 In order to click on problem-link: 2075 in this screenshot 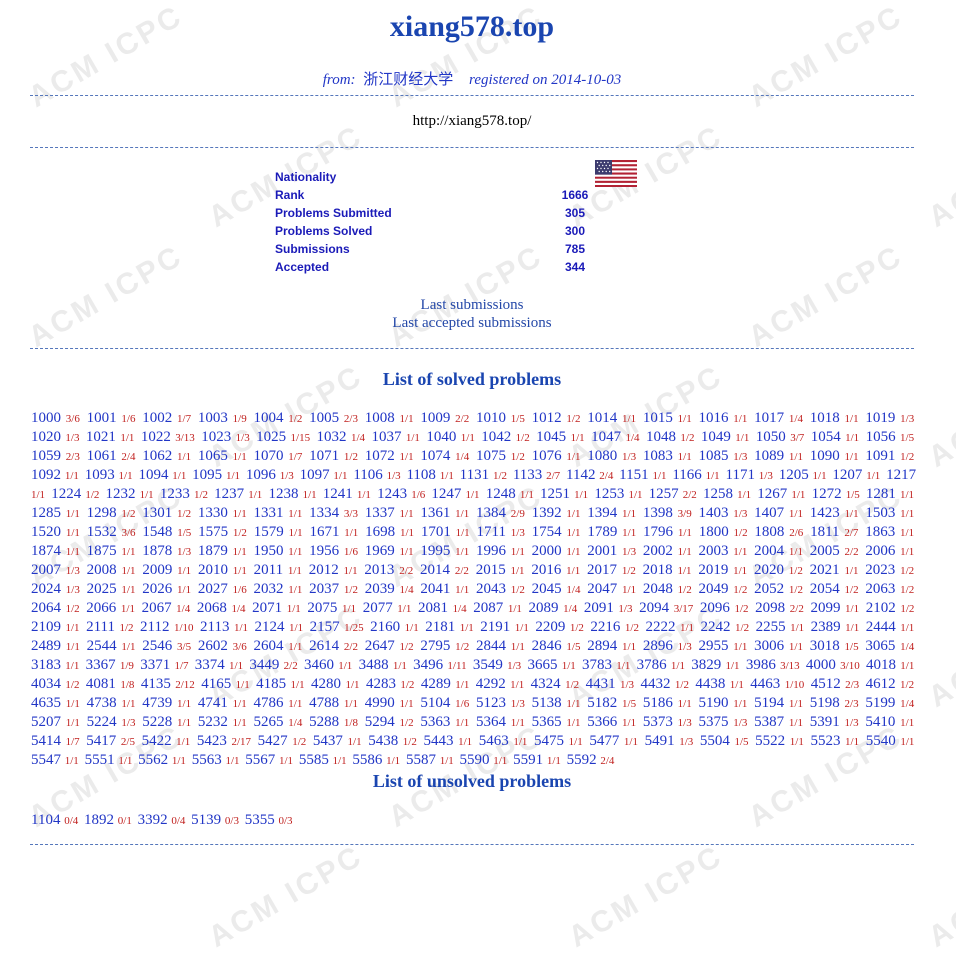, I will do `click(322, 608)`.